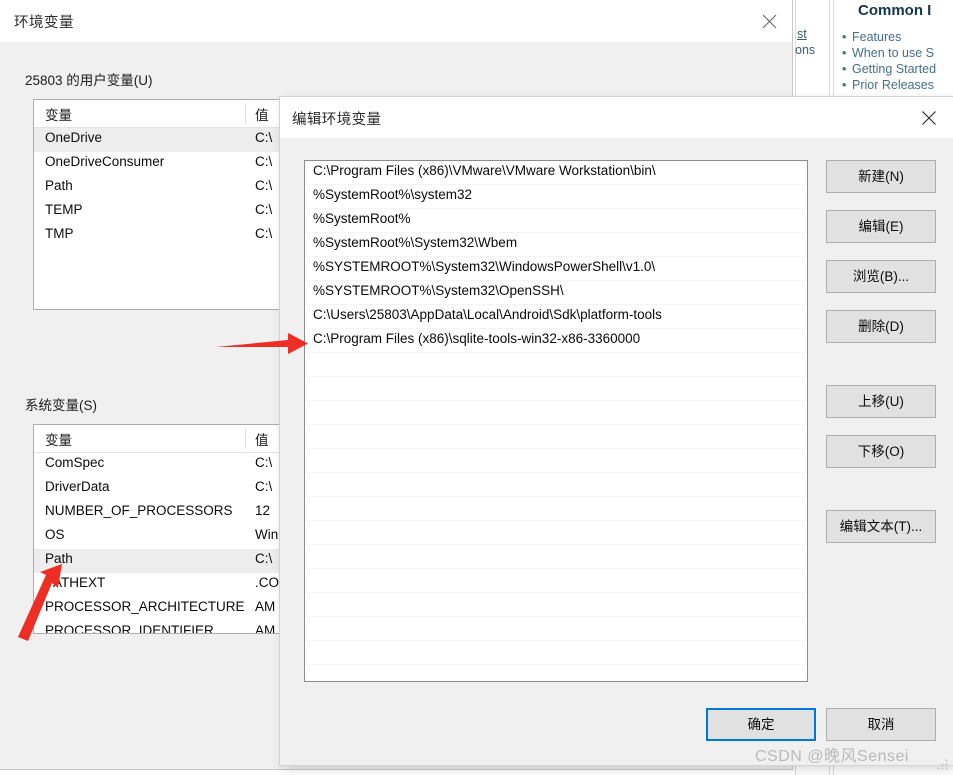  I want to click on bg-bullet-1: • When to use S, so click(888, 53).